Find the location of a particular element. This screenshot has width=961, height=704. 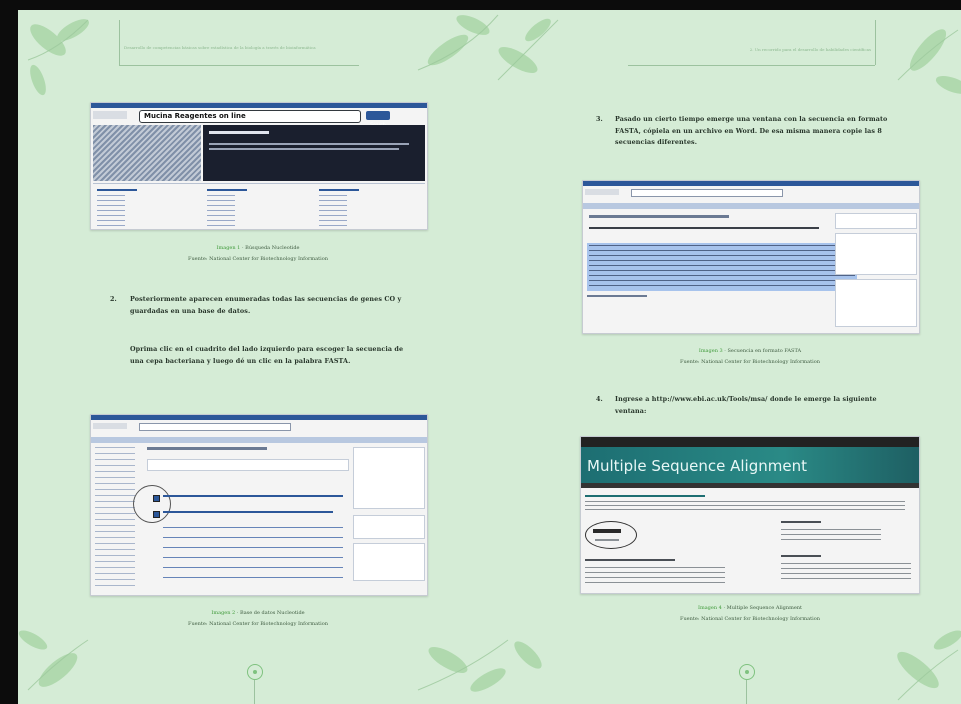

step-3-number: 3. is located at coordinates (599, 119).